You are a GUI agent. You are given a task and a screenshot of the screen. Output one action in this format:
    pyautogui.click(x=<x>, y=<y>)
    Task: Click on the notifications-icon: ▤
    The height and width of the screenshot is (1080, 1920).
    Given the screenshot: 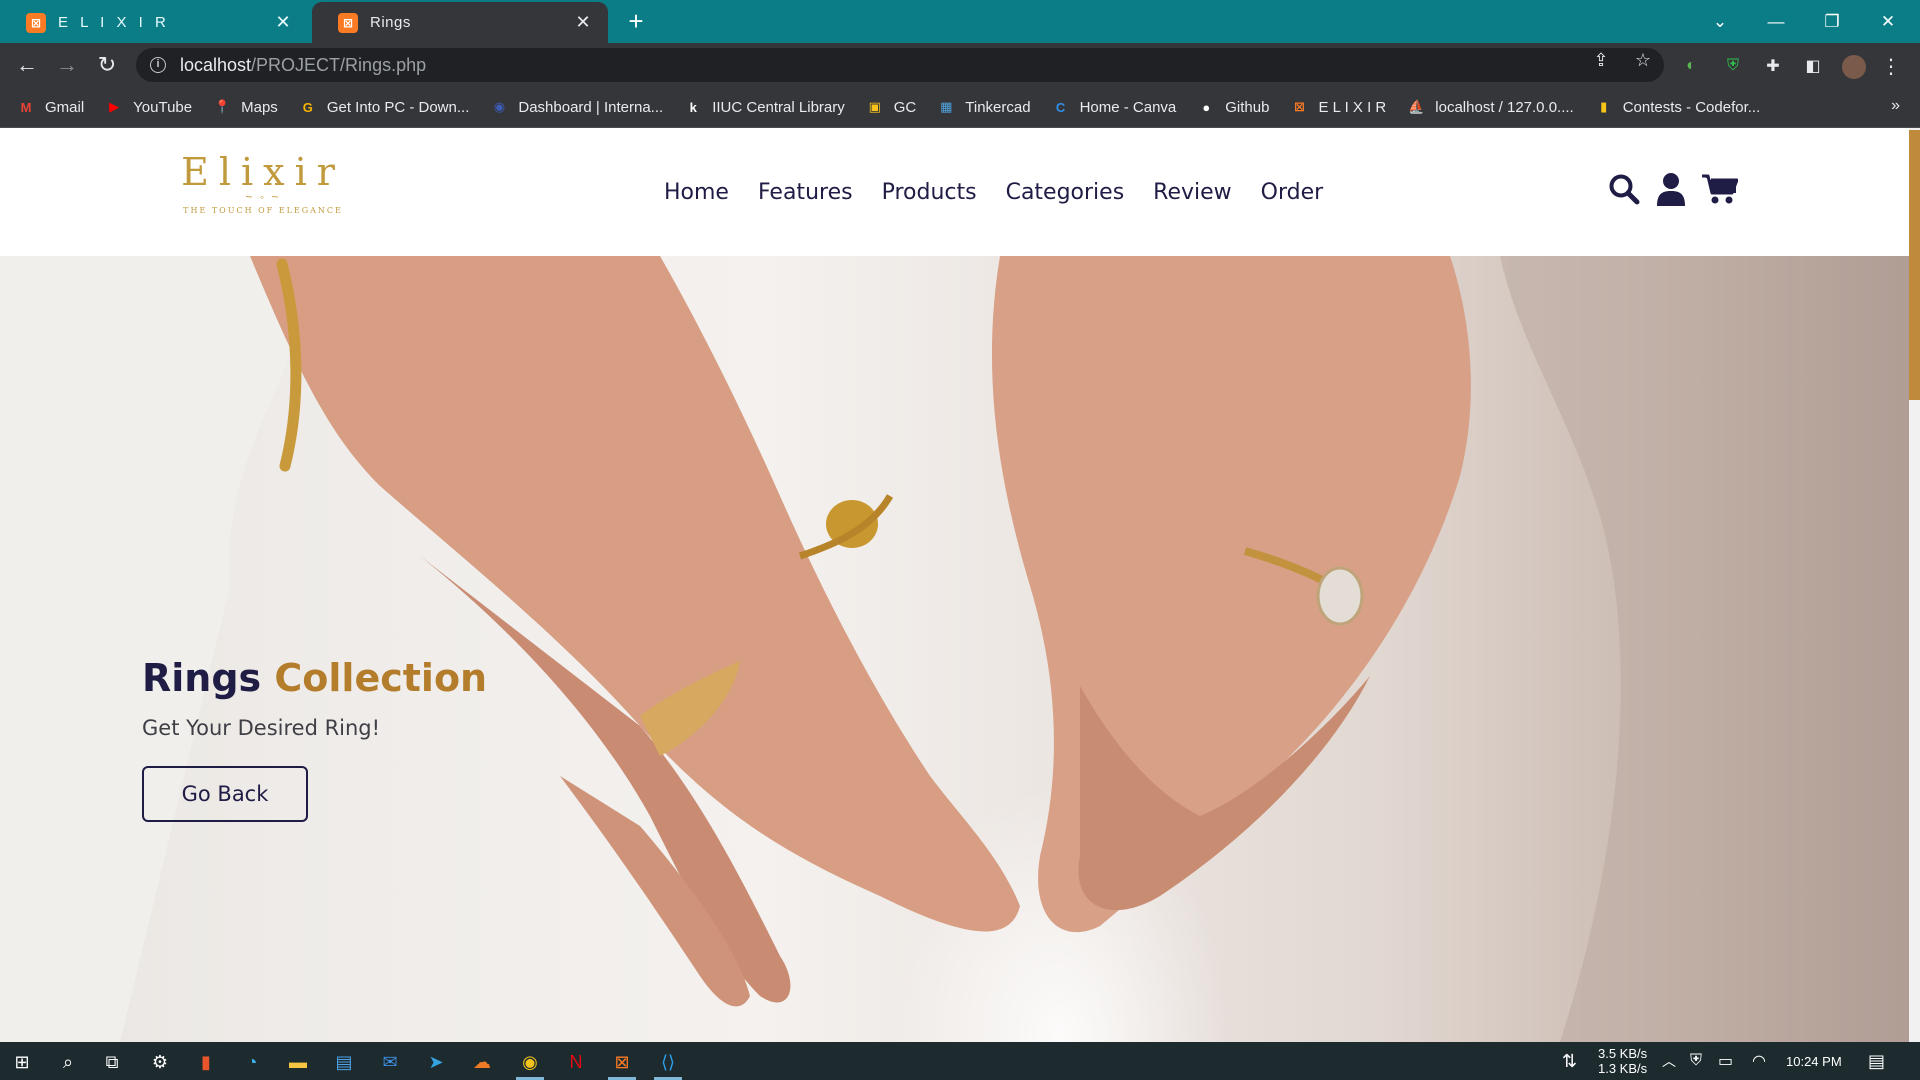 What is the action you would take?
    pyautogui.click(x=1876, y=1061)
    